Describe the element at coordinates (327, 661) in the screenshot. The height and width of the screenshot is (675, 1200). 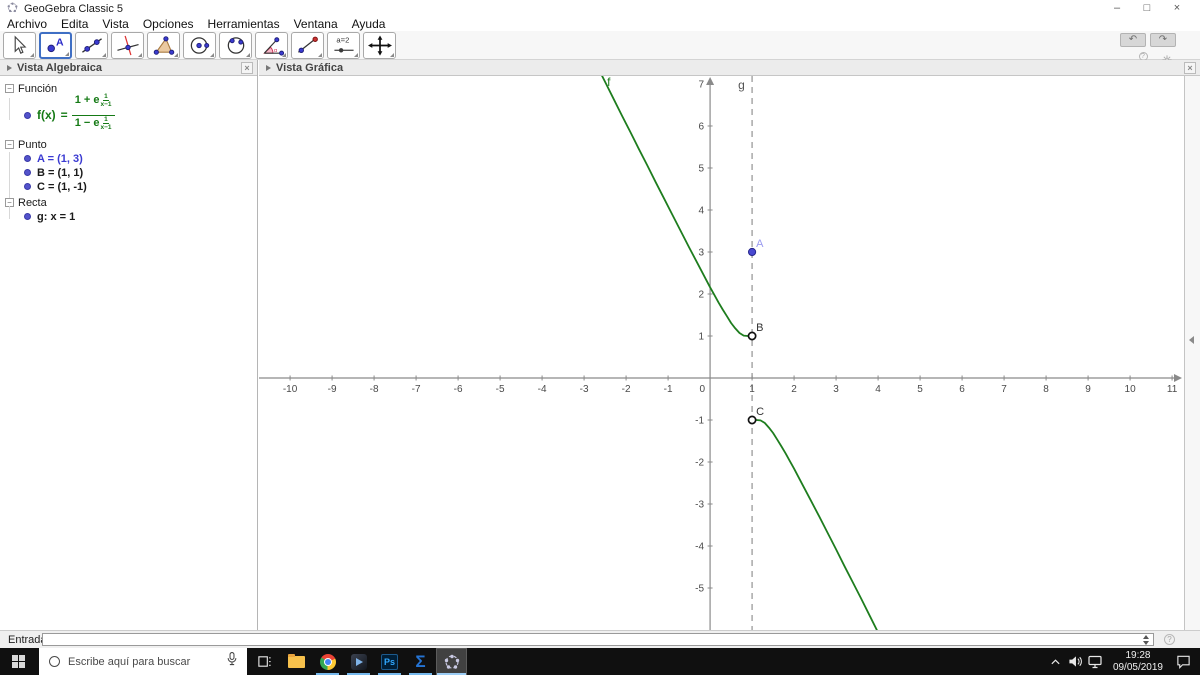
I see `taskbar-chrome` at that location.